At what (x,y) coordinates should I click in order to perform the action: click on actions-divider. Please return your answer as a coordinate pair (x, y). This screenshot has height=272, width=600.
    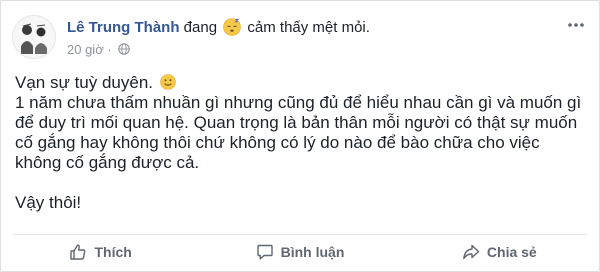
    Looking at the image, I should click on (300, 234).